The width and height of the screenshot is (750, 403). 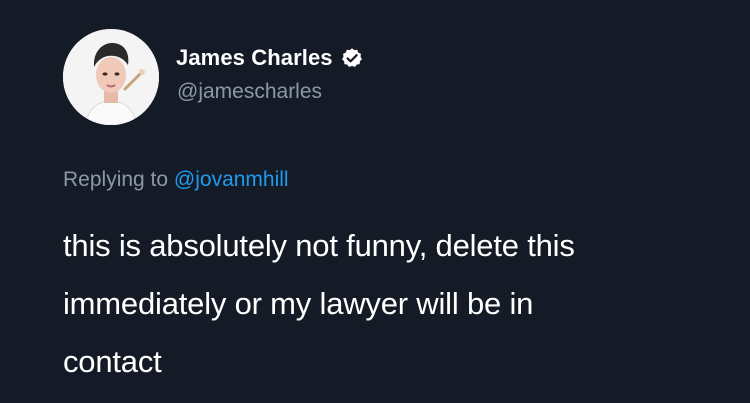 I want to click on avatar-image, so click(x=111, y=77).